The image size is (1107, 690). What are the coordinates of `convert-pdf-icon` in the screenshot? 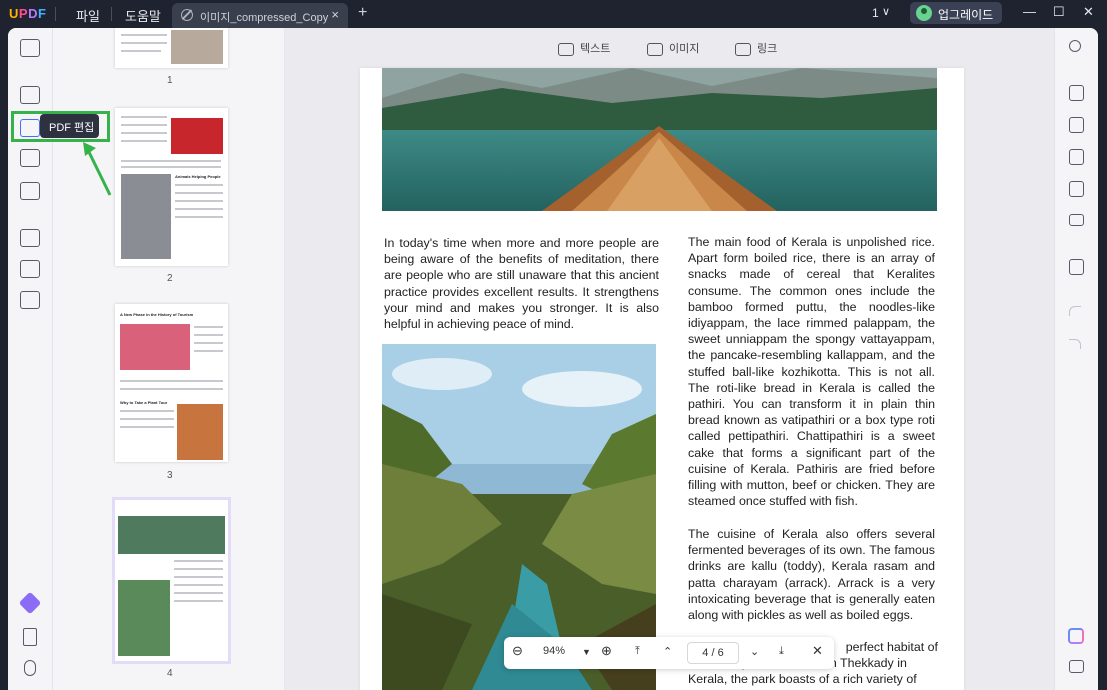 It's located at (1076, 125).